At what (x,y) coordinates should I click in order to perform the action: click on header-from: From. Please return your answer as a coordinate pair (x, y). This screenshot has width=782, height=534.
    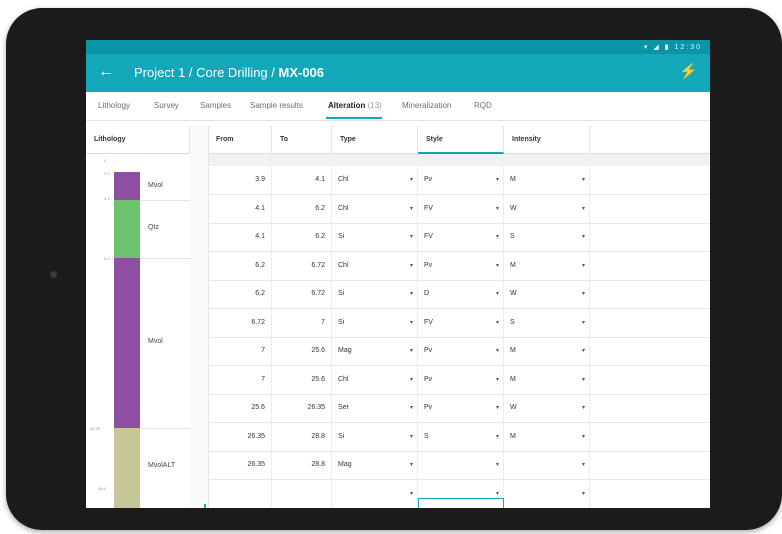
    Looking at the image, I should click on (240, 140).